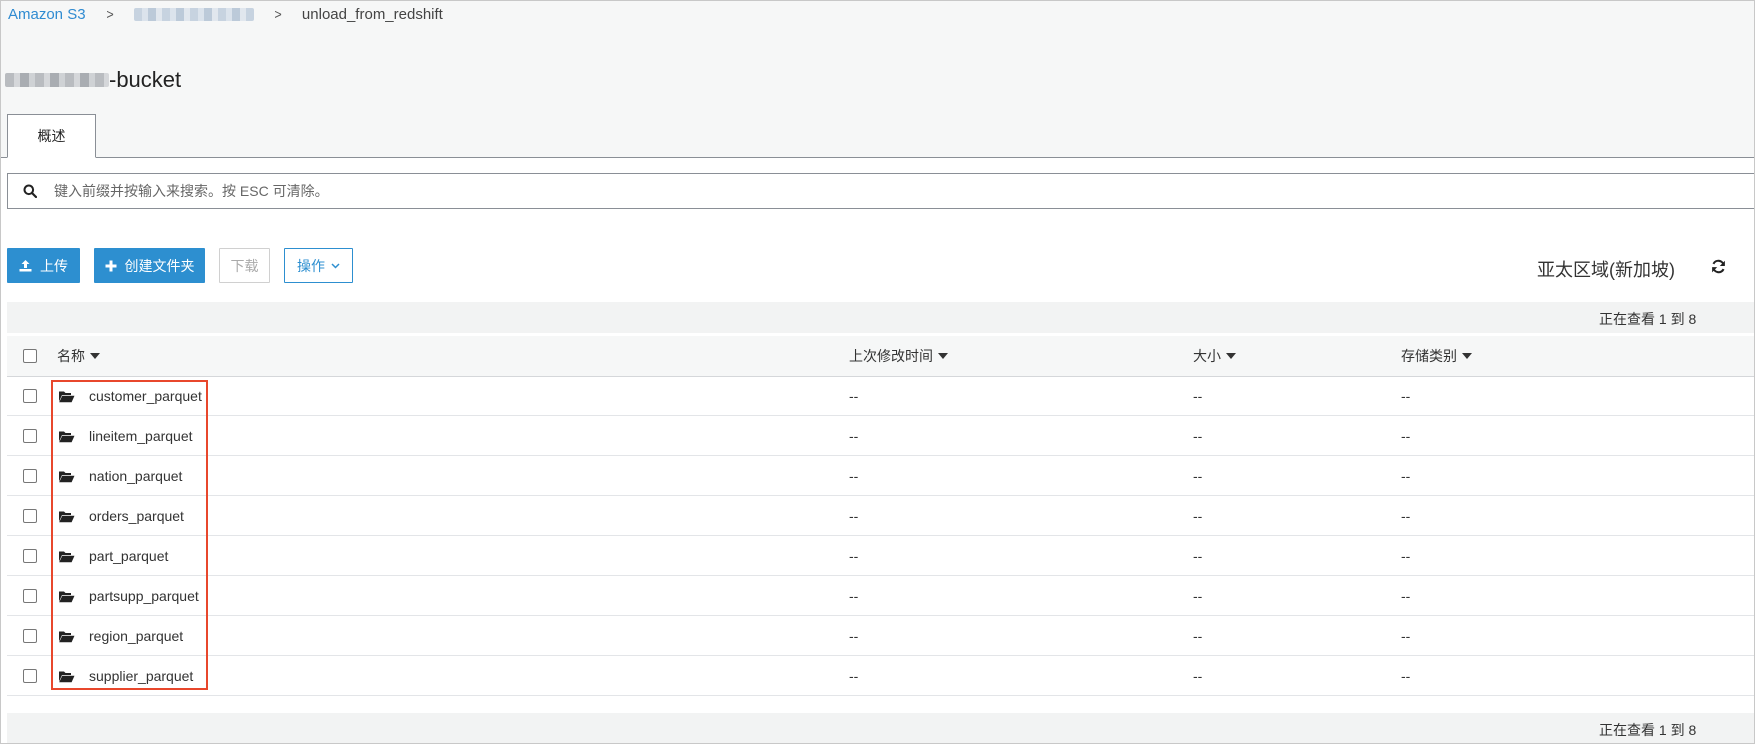 Image resolution: width=1755 pixels, height=744 pixels. I want to click on chevron-down-icon, so click(335, 265).